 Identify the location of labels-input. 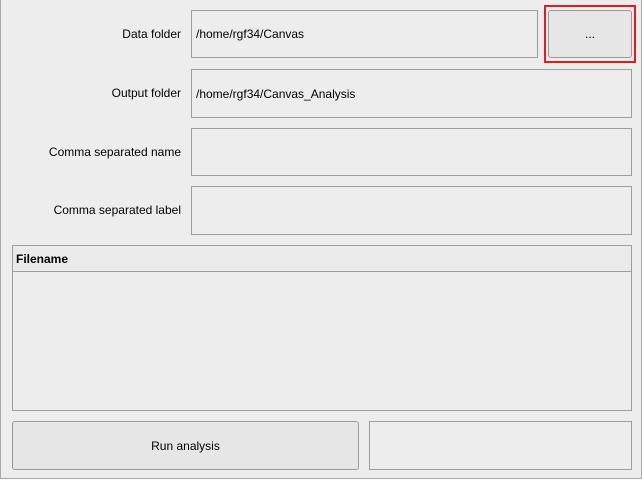
(411, 210).